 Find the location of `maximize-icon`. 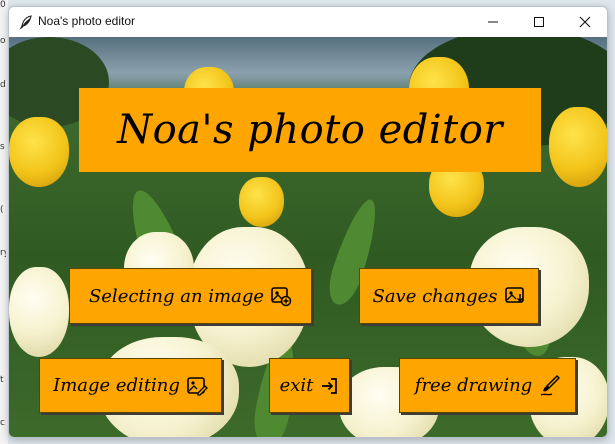

maximize-icon is located at coordinates (539, 22).